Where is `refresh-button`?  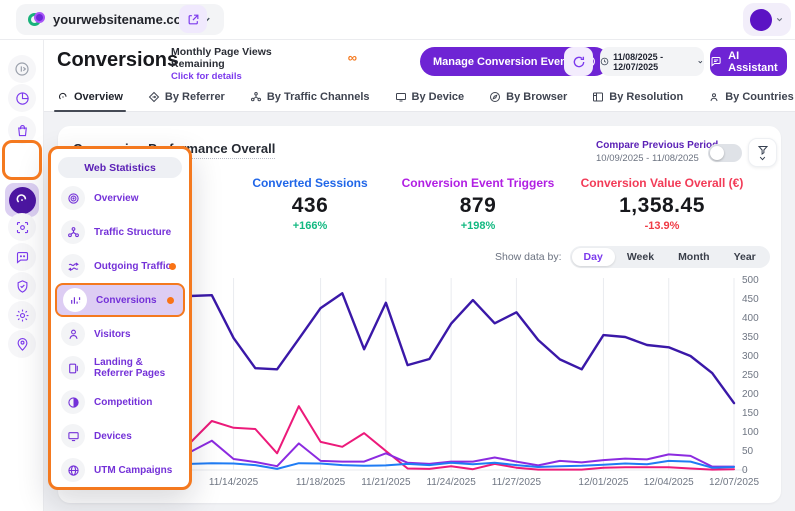 refresh-button is located at coordinates (578, 61).